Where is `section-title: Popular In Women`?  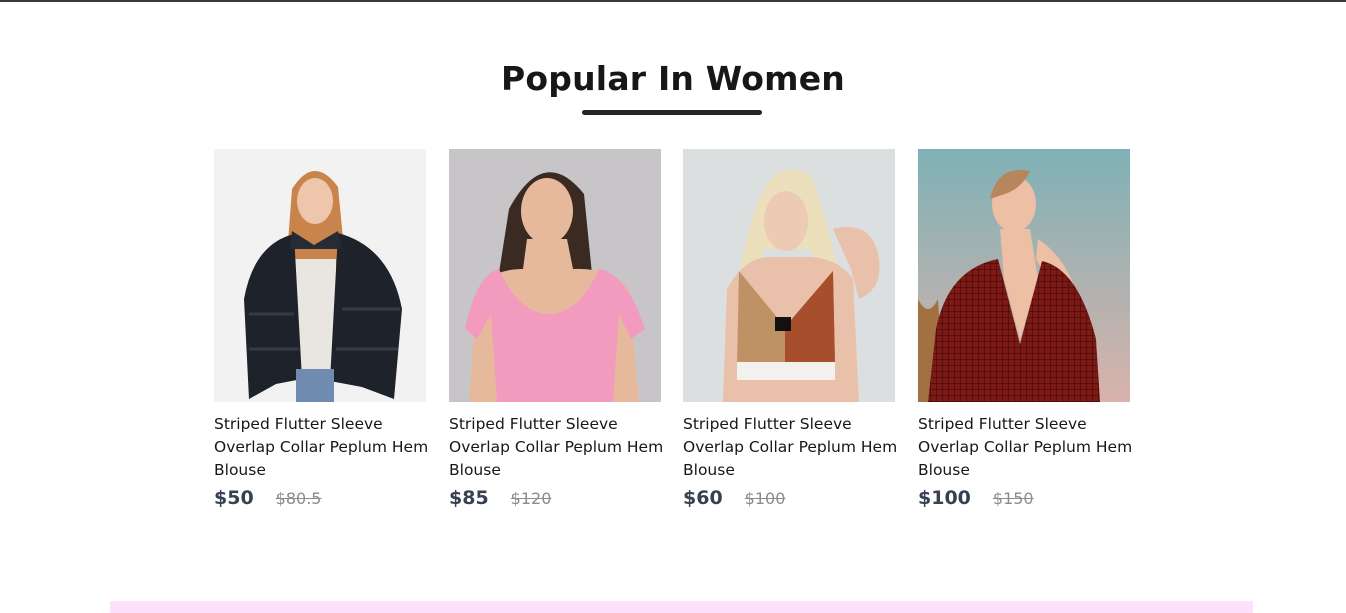 section-title: Popular In Women is located at coordinates (673, 78).